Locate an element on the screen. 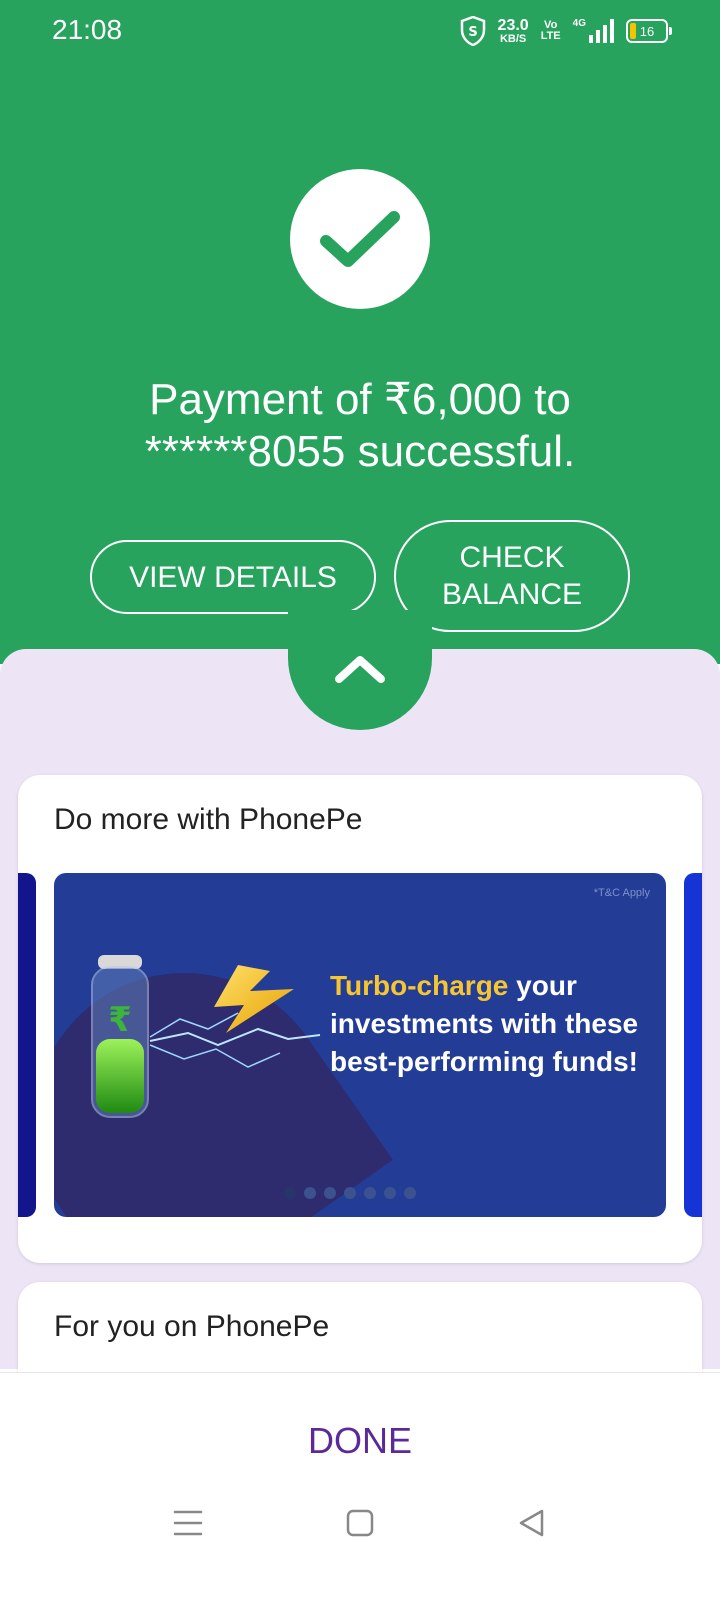  checkmark-icon is located at coordinates (360, 239).